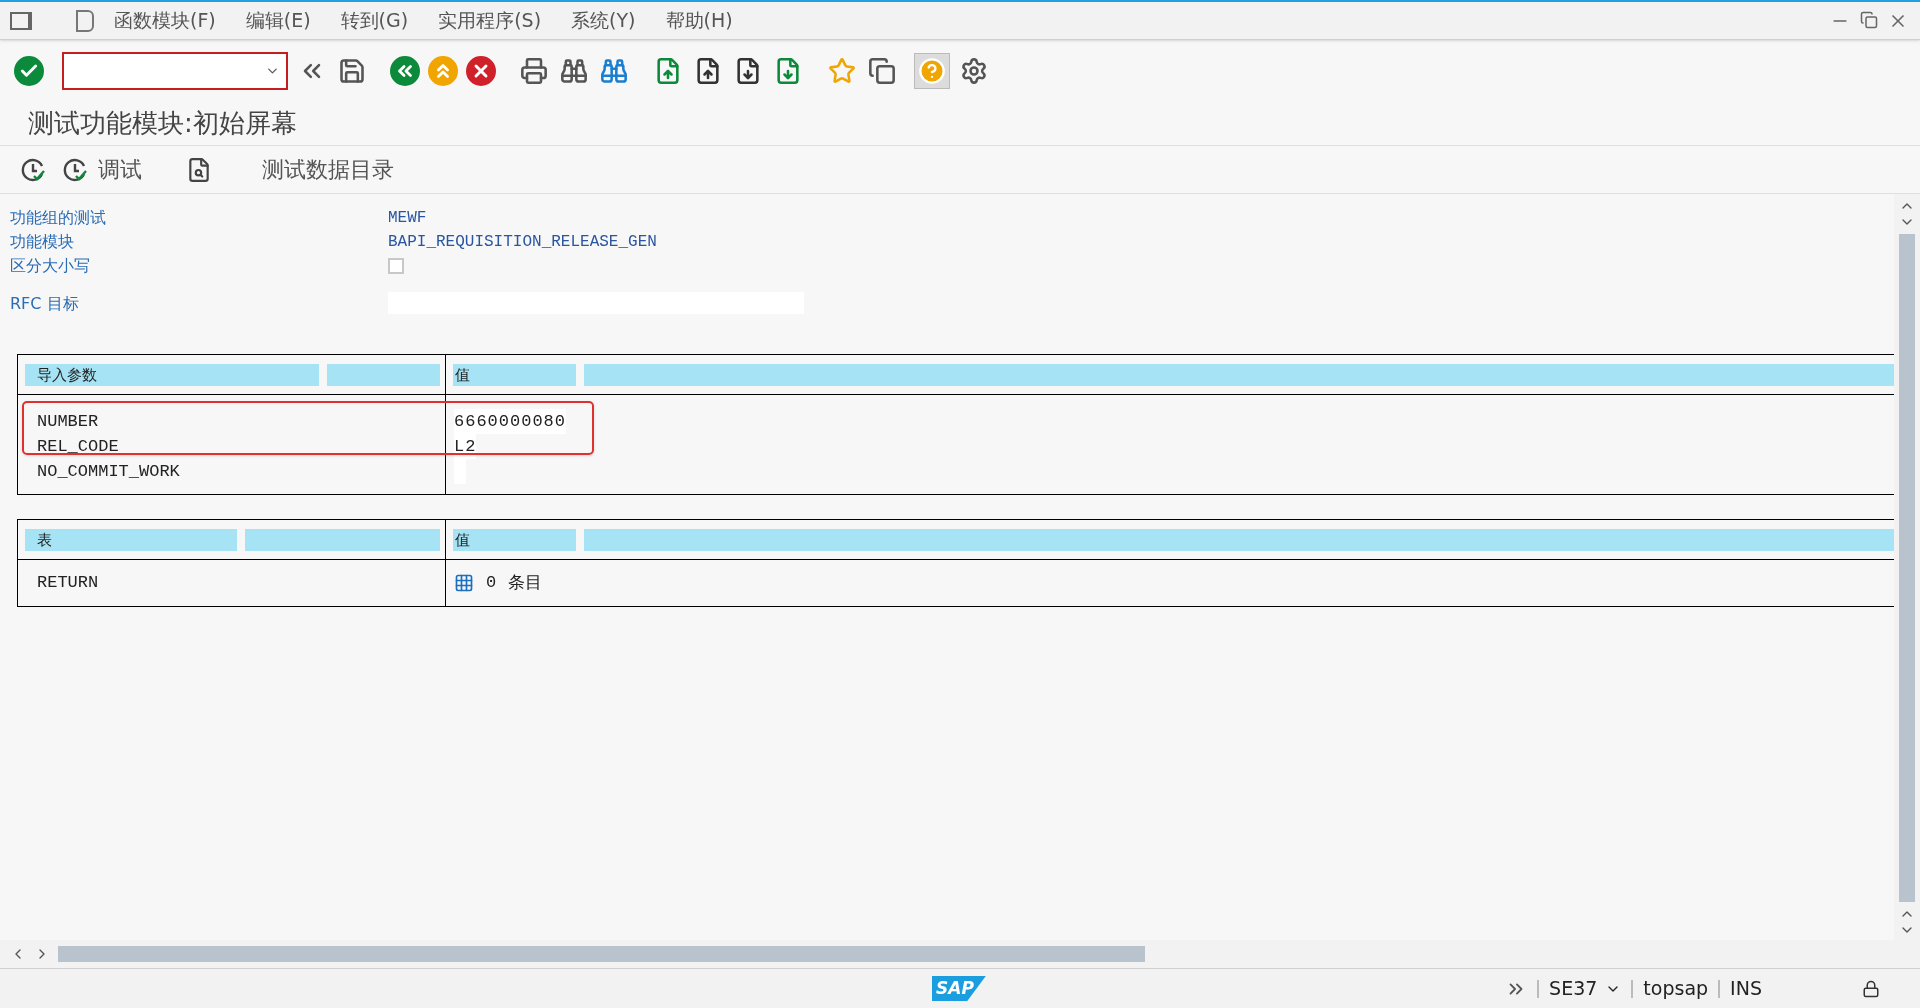 Image resolution: width=1920 pixels, height=1008 pixels. What do you see at coordinates (78, 447) in the screenshot?
I see `parameter-name: REL_CODE` at bounding box center [78, 447].